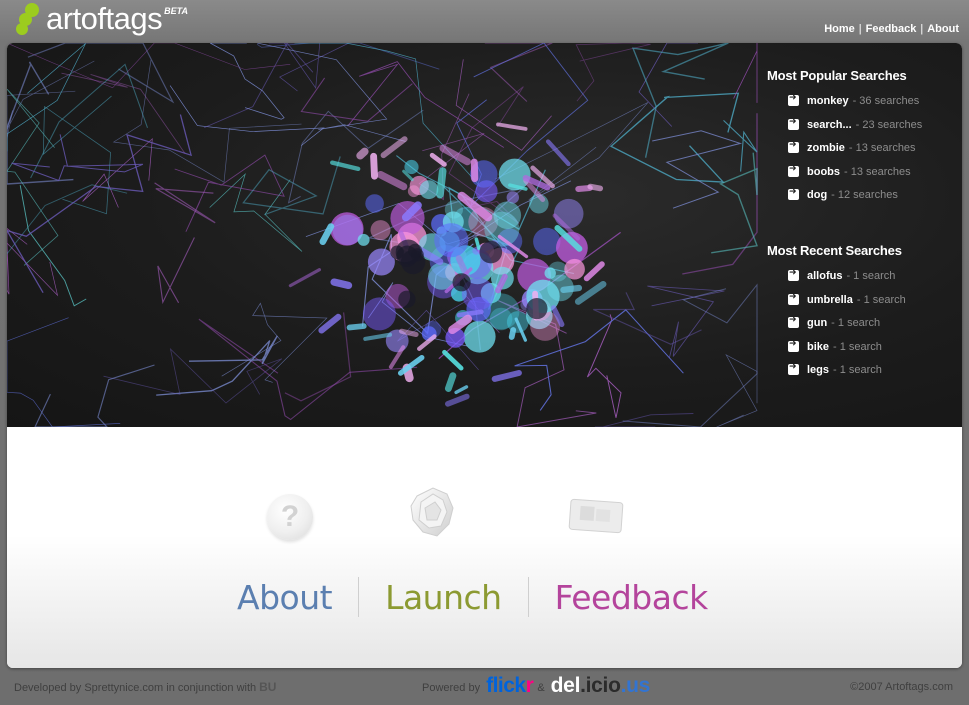 The width and height of the screenshot is (969, 705). Describe the element at coordinates (176, 11) in the screenshot. I see `beta-label: BETA` at that location.